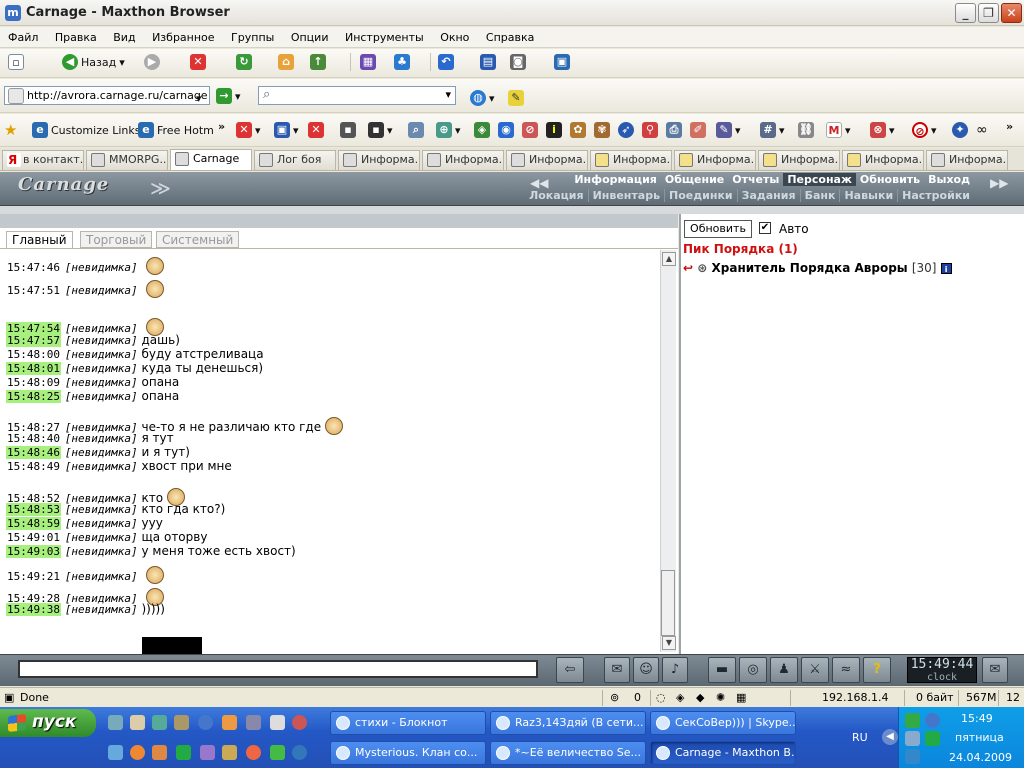  What do you see at coordinates (868, 195) in the screenshot?
I see `nav-skills: Навыки` at bounding box center [868, 195].